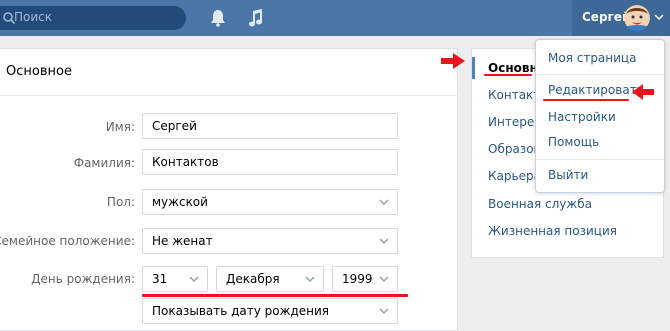 The width and height of the screenshot is (670, 331). What do you see at coordinates (182, 241) in the screenshot?
I see `marital-value: Не женат` at bounding box center [182, 241].